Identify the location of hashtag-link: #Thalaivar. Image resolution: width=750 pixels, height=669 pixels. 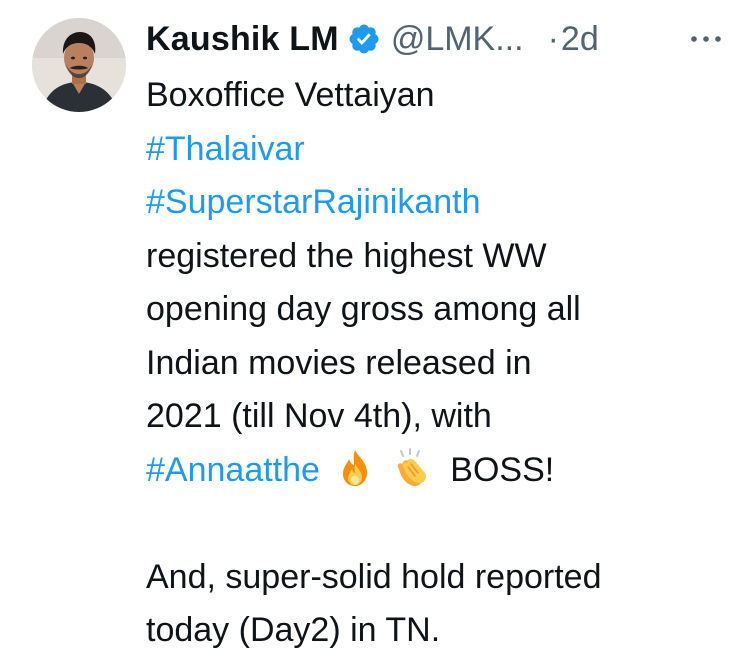
(225, 149).